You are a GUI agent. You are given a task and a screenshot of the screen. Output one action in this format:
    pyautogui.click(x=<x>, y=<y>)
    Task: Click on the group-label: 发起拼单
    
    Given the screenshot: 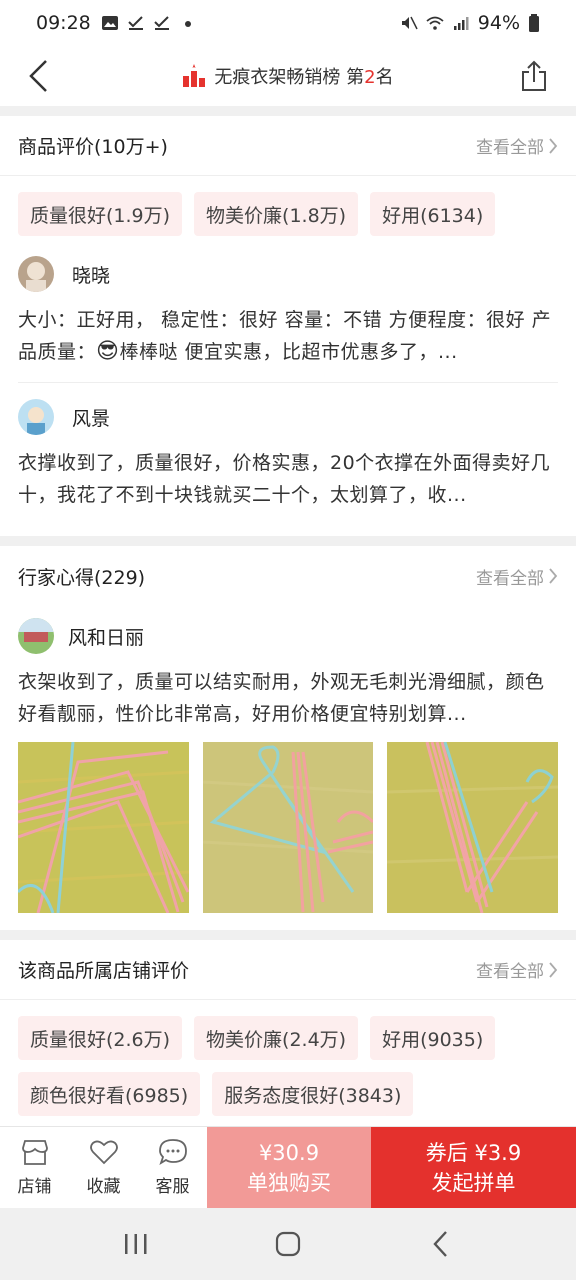 What is the action you would take?
    pyautogui.click(x=473, y=1182)
    